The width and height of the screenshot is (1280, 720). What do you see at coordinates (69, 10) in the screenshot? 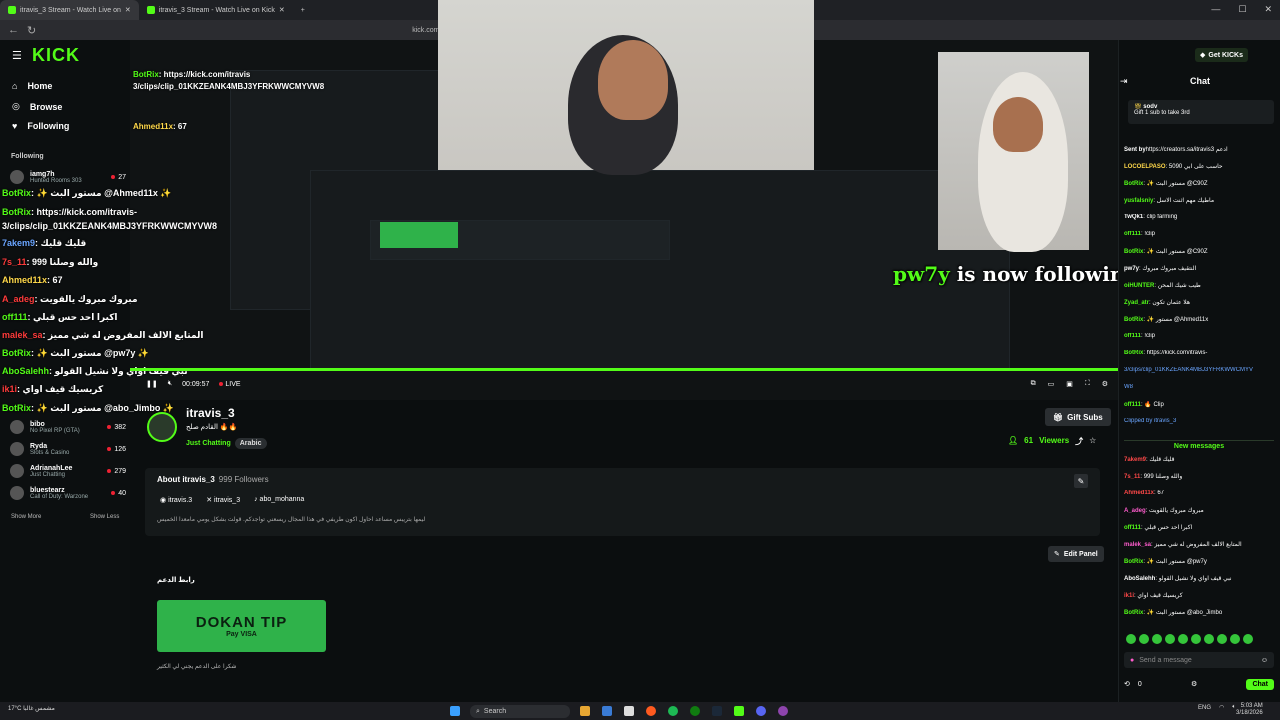
I see `browser-tab-1: itravis_3 Stream - Watch Live on ✕` at bounding box center [69, 10].